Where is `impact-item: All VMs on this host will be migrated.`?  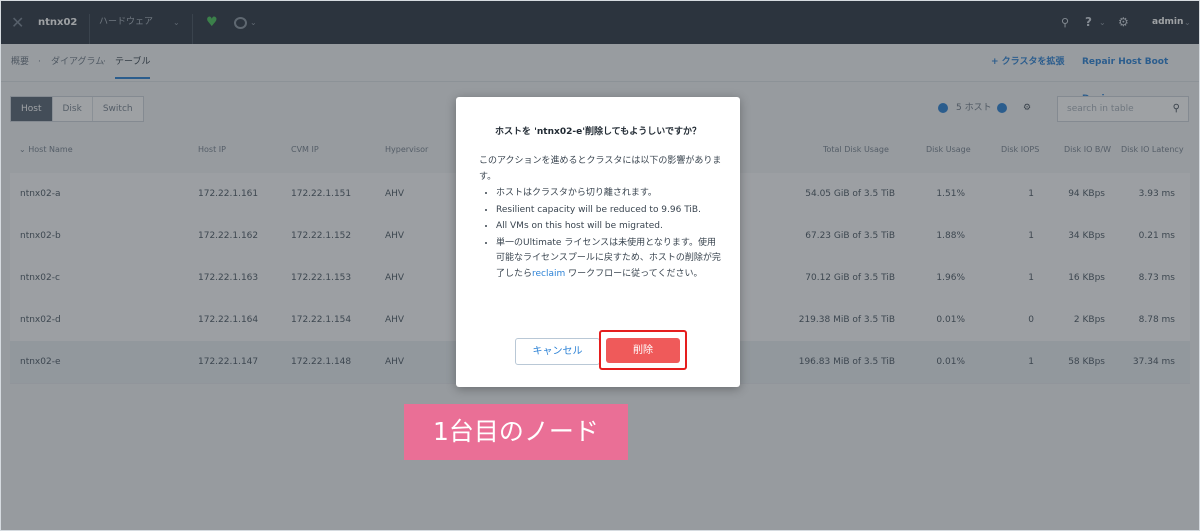
impact-item: All VMs on this host will be migrated. is located at coordinates (610, 227).